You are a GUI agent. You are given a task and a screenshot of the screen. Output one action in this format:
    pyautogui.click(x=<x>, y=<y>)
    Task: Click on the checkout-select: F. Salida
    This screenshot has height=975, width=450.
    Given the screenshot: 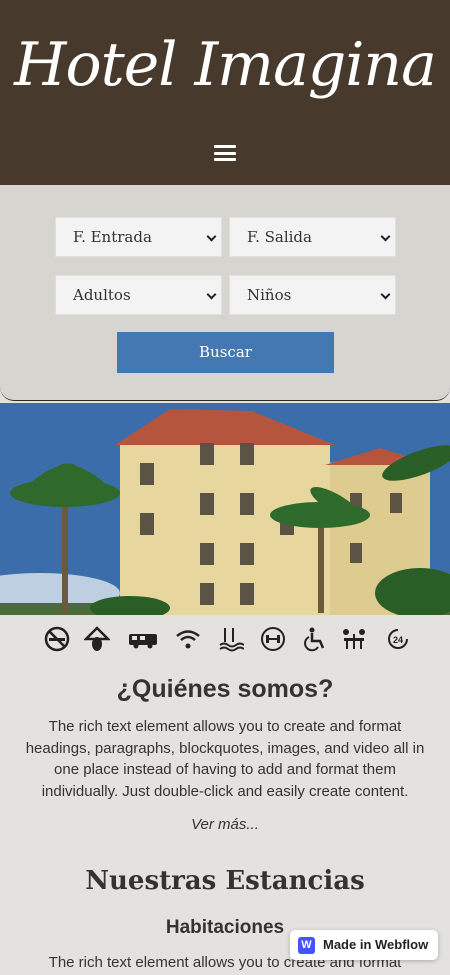 What is the action you would take?
    pyautogui.click(x=312, y=237)
    